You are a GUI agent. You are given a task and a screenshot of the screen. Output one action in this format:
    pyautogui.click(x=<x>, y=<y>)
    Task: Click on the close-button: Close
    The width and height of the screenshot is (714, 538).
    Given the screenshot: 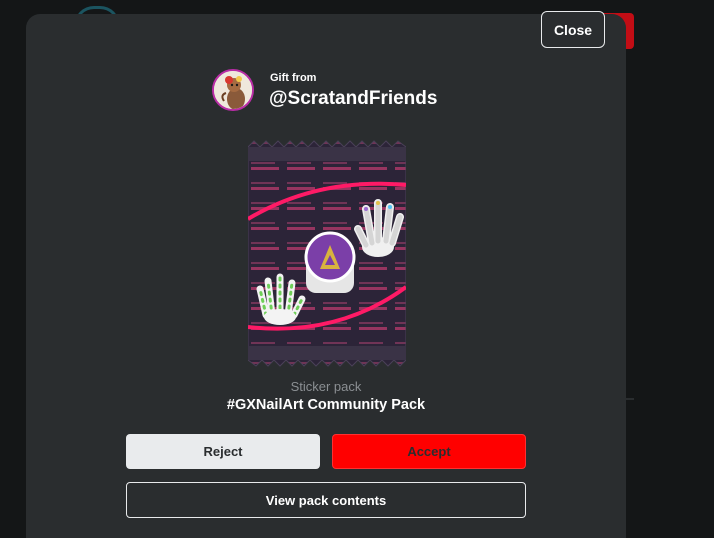 What is the action you would take?
    pyautogui.click(x=573, y=29)
    